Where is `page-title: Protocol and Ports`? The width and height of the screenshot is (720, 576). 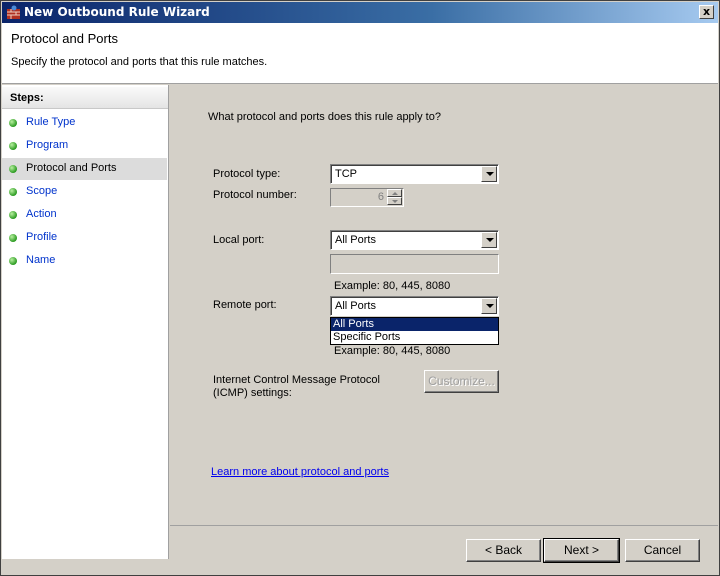 page-title: Protocol and Ports is located at coordinates (64, 38).